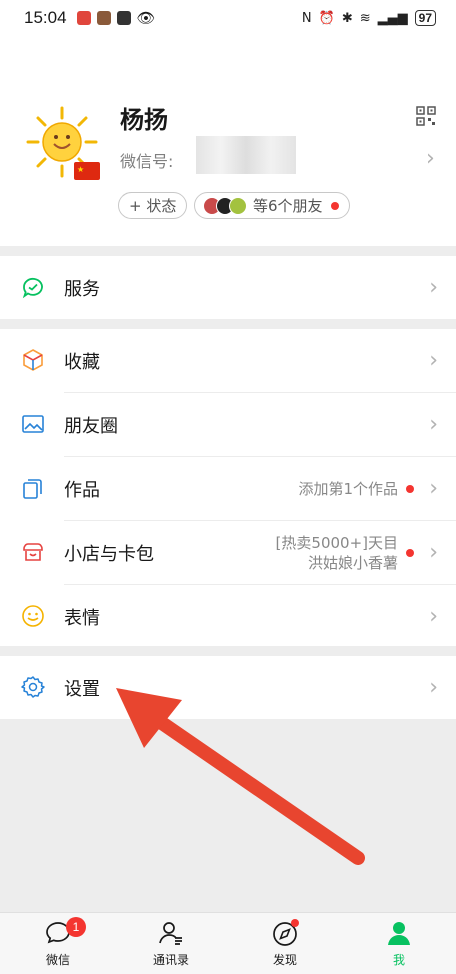  Describe the element at coordinates (33, 360) in the screenshot. I see `favorites-cube-icon` at that location.